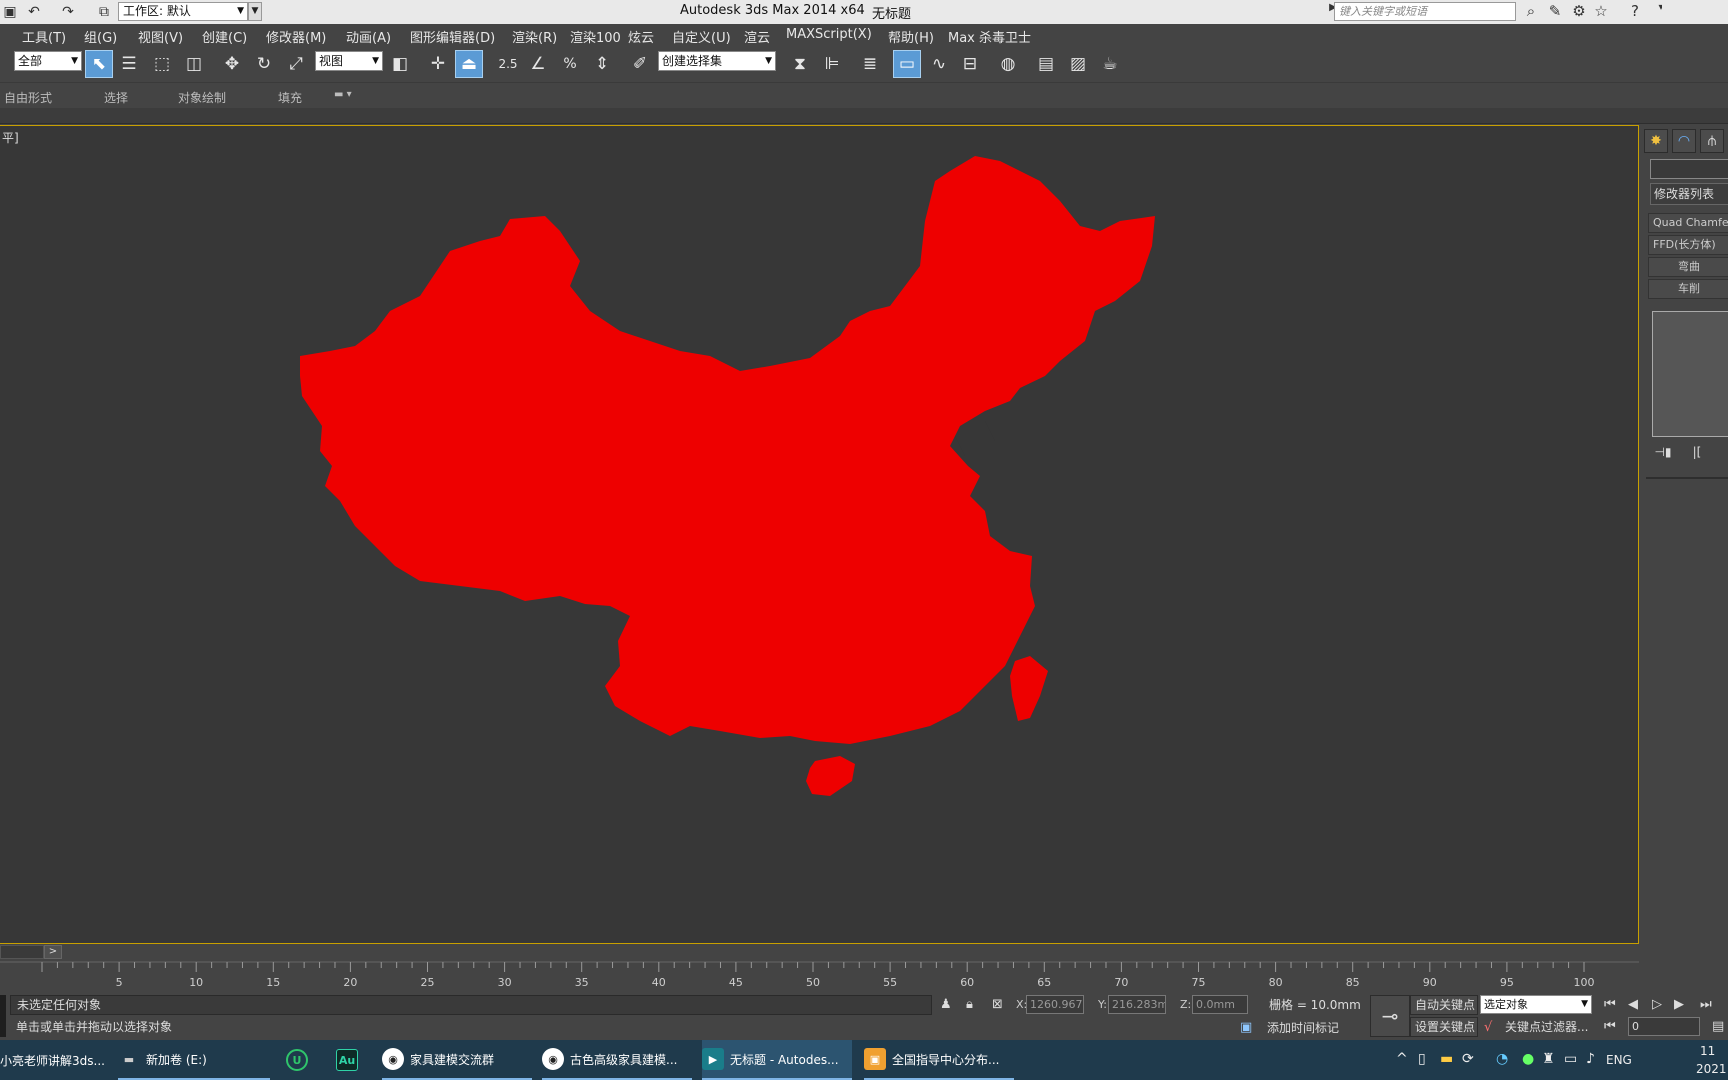 The height and width of the screenshot is (1080, 1728). I want to click on go-to-start-icon: ⏮, so click(1610, 1004).